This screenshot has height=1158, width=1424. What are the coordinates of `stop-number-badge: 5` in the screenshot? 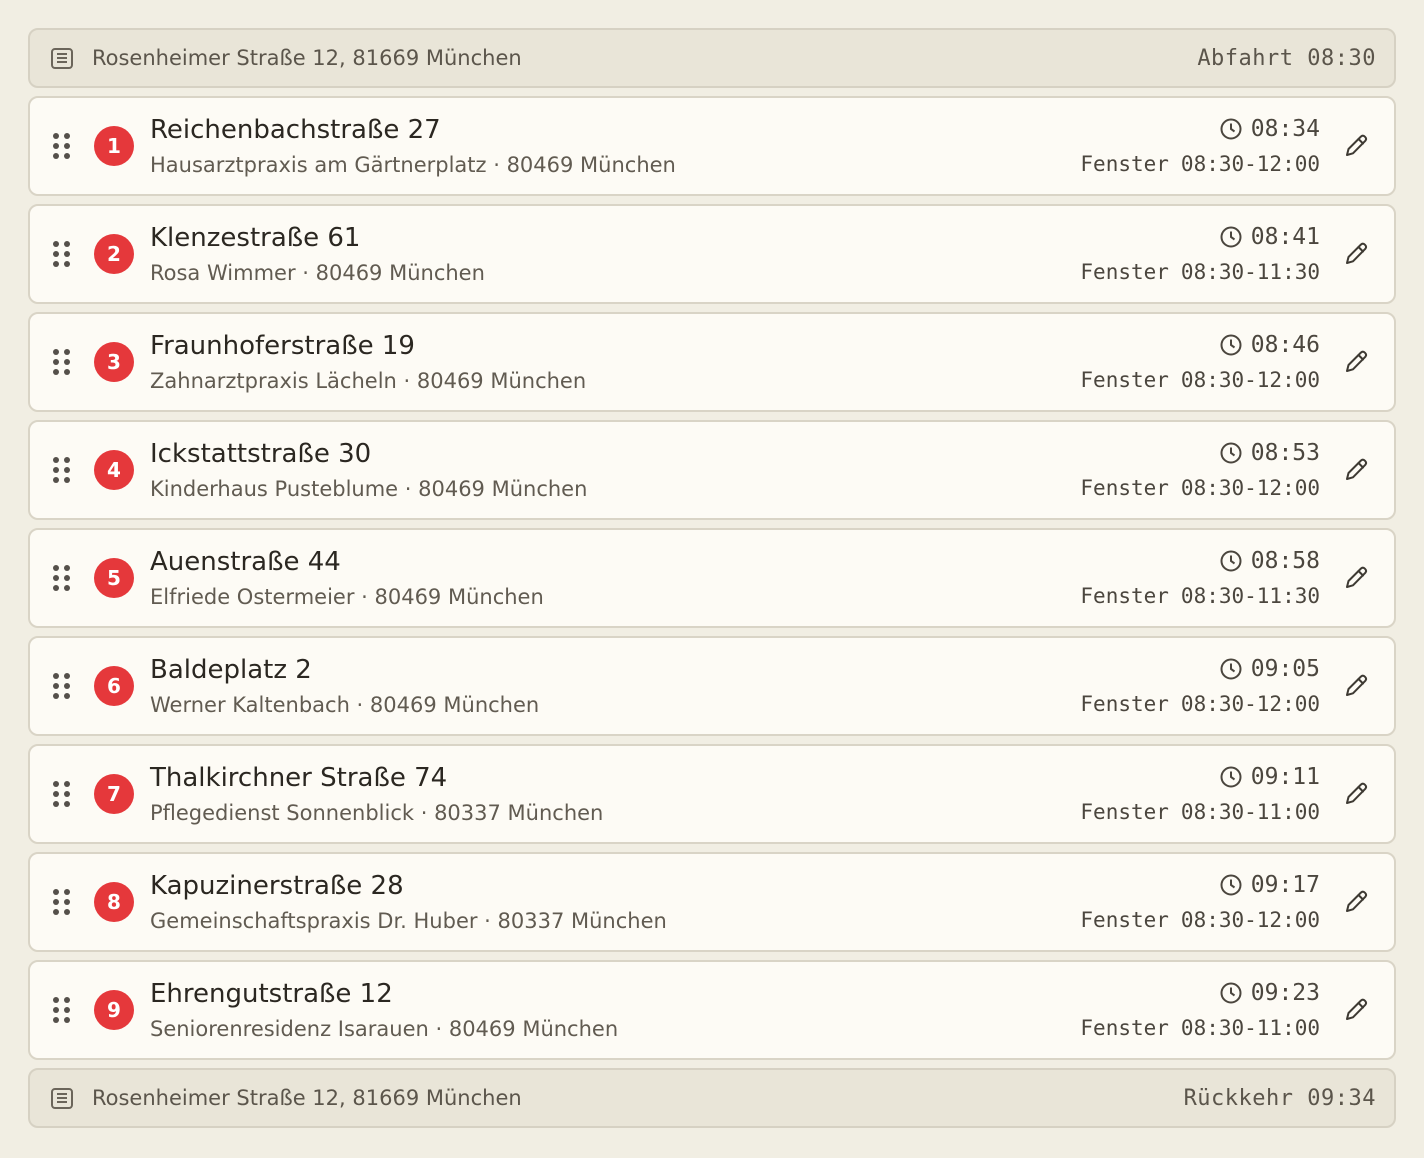 It's located at (114, 578).